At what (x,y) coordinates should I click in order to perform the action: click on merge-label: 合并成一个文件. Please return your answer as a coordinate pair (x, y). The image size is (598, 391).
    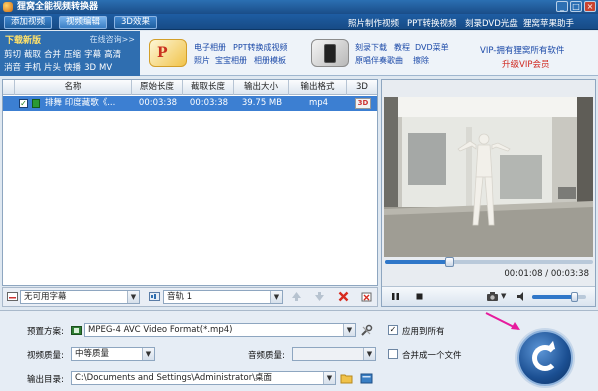
    Looking at the image, I should click on (432, 356).